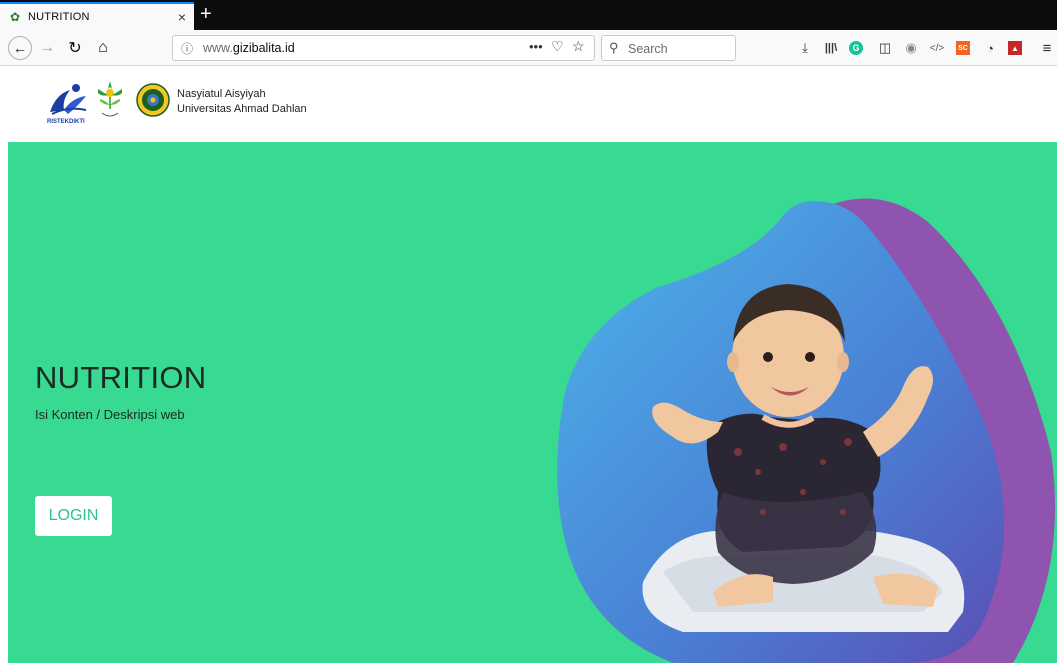 Image resolution: width=1057 pixels, height=663 pixels. Describe the element at coordinates (187, 48) in the screenshot. I see `info-icon: ⓘ` at that location.